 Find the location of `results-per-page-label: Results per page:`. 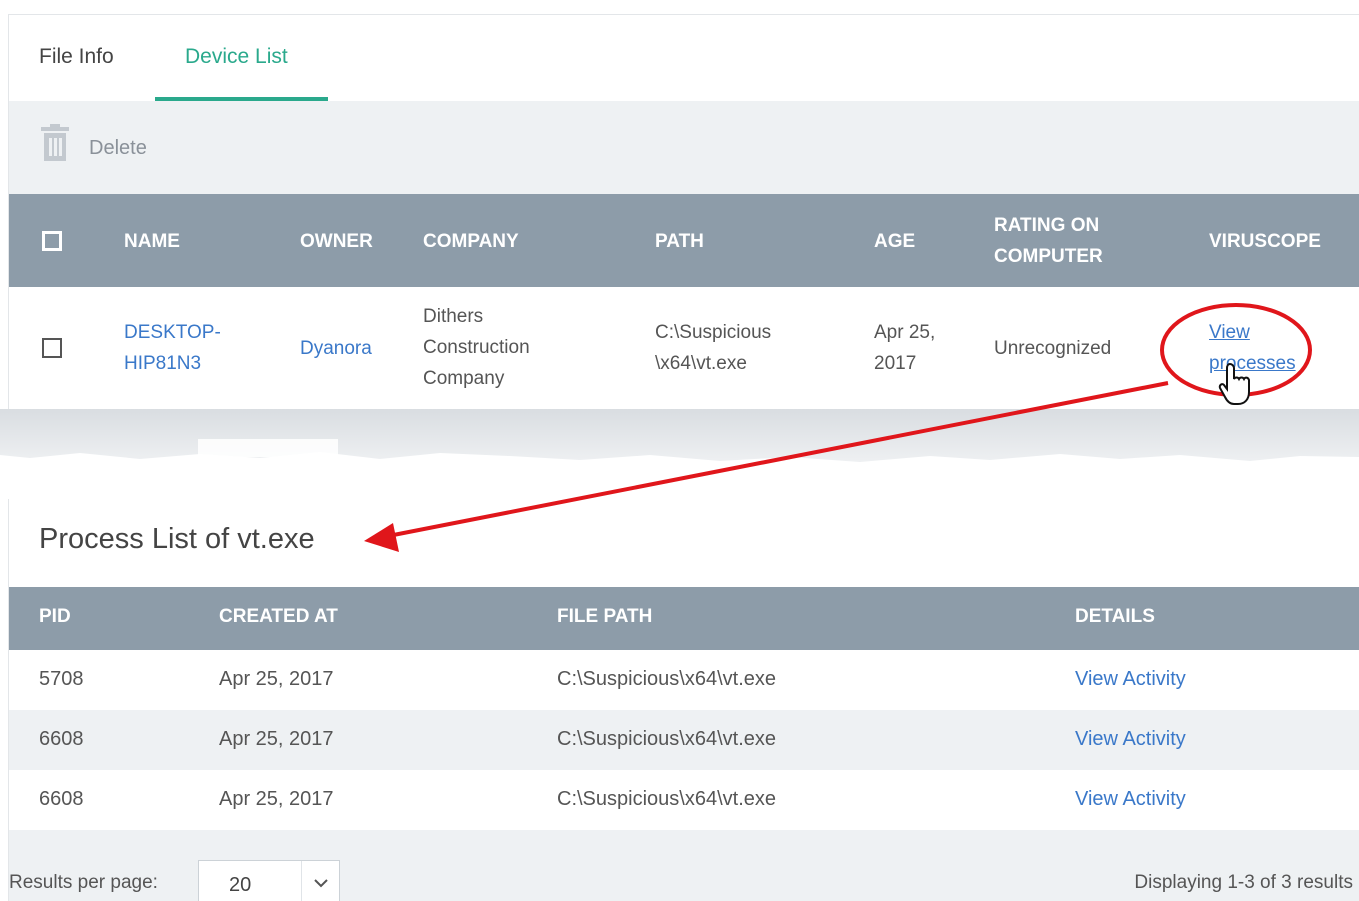

results-per-page-label: Results per page: is located at coordinates (83, 882).